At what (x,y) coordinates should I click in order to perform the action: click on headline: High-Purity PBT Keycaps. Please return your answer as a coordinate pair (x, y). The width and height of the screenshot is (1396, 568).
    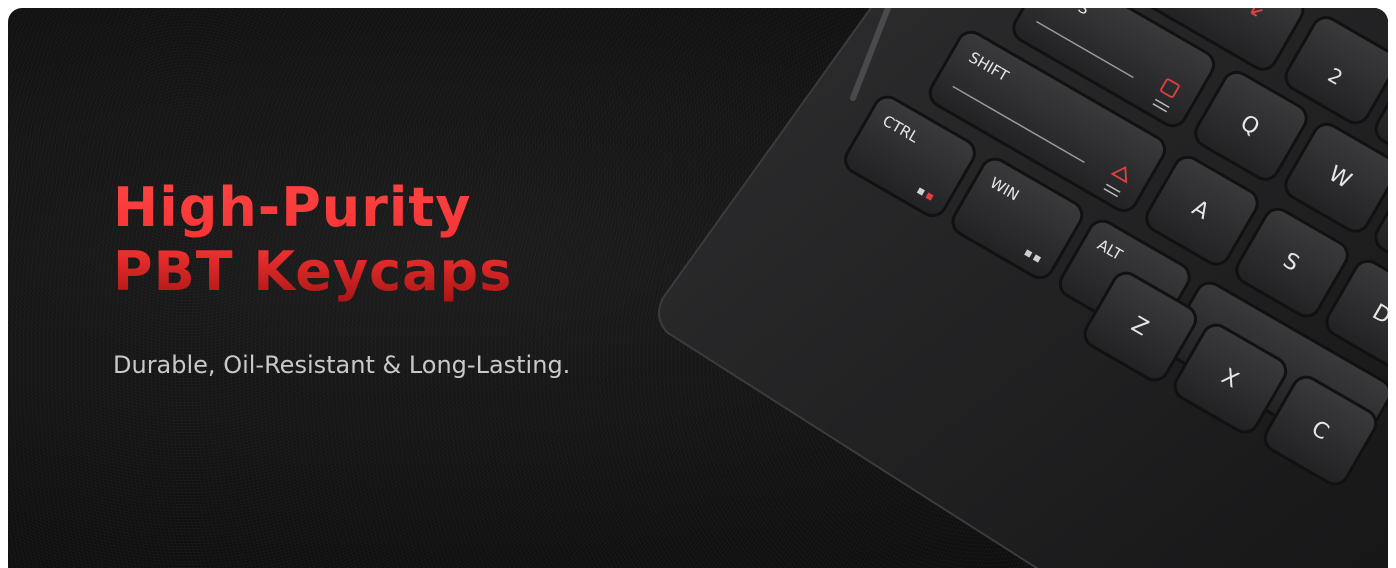
    Looking at the image, I should click on (312, 240).